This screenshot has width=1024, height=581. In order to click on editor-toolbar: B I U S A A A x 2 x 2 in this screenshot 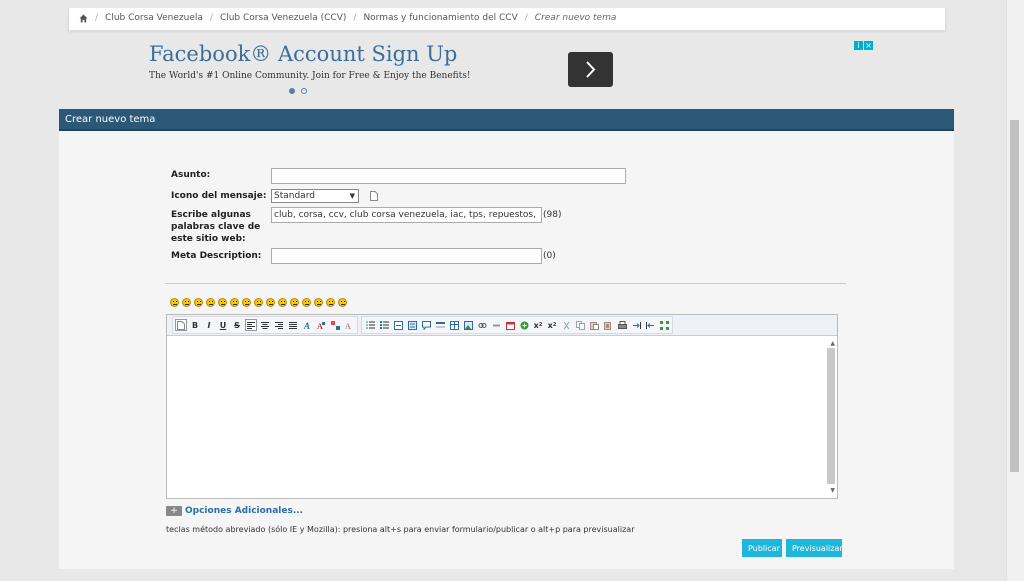, I will do `click(502, 325)`.